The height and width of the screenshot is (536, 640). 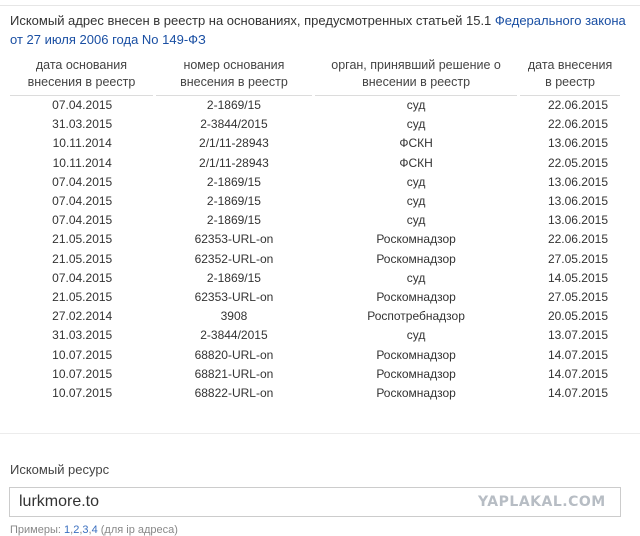 I want to click on resource-label: Искомый ресурс, so click(x=60, y=469).